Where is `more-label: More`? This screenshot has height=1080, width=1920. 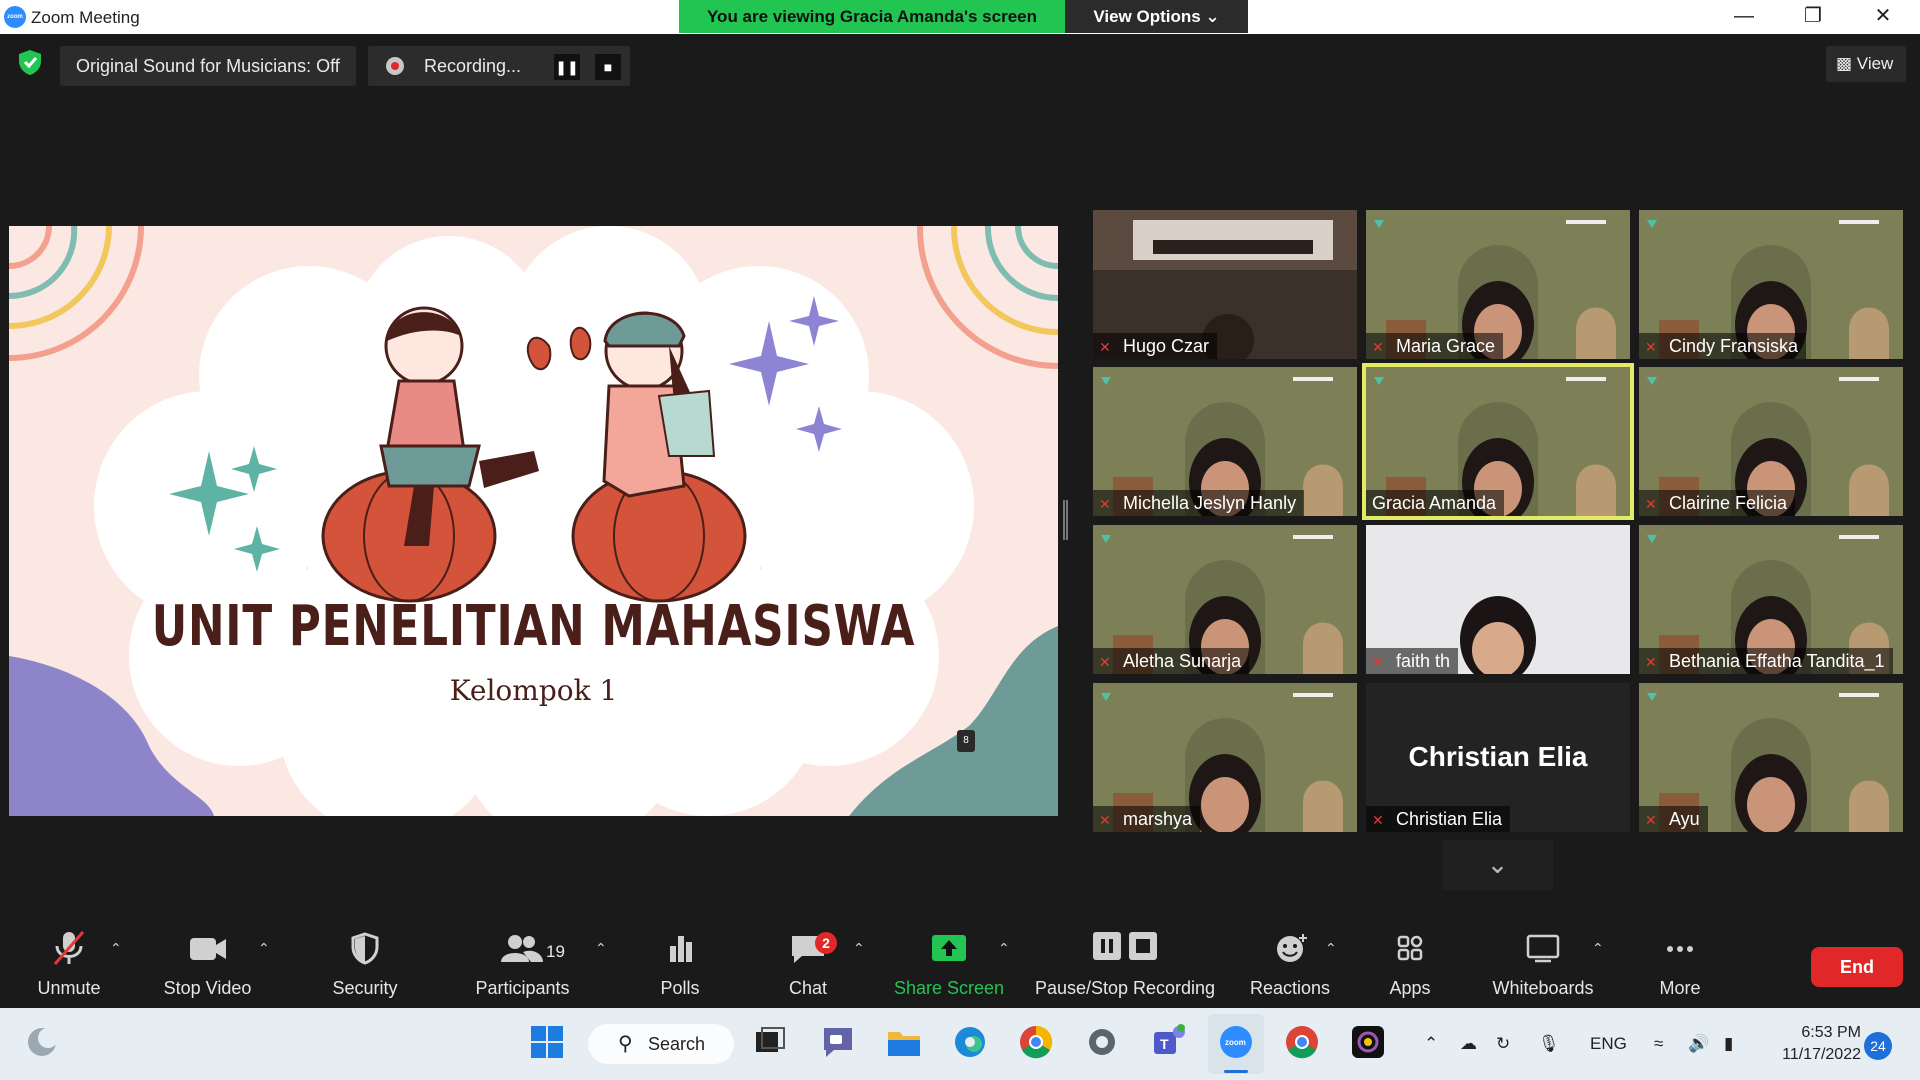 more-label: More is located at coordinates (1680, 988).